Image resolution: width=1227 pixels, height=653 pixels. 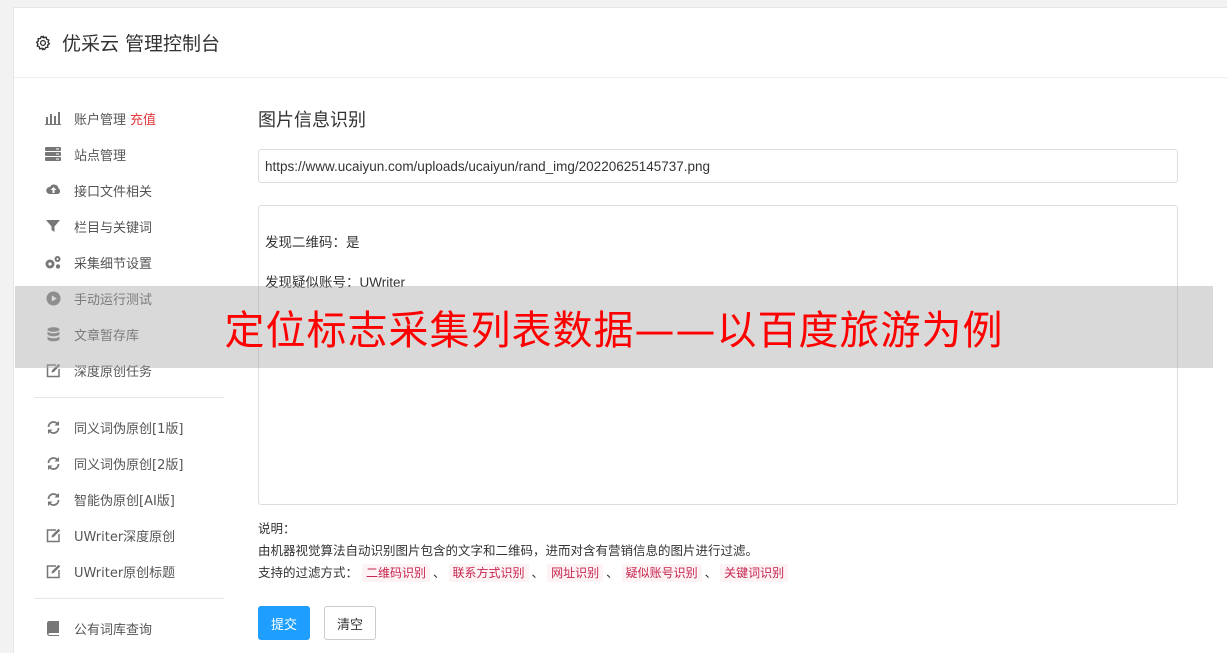 What do you see at coordinates (508, 550) in the screenshot?
I see `explain-desc: 由机器视觉算法自动识别图片包含的文字和二维码，进而对含有营销信息的图片进行过滤。` at bounding box center [508, 550].